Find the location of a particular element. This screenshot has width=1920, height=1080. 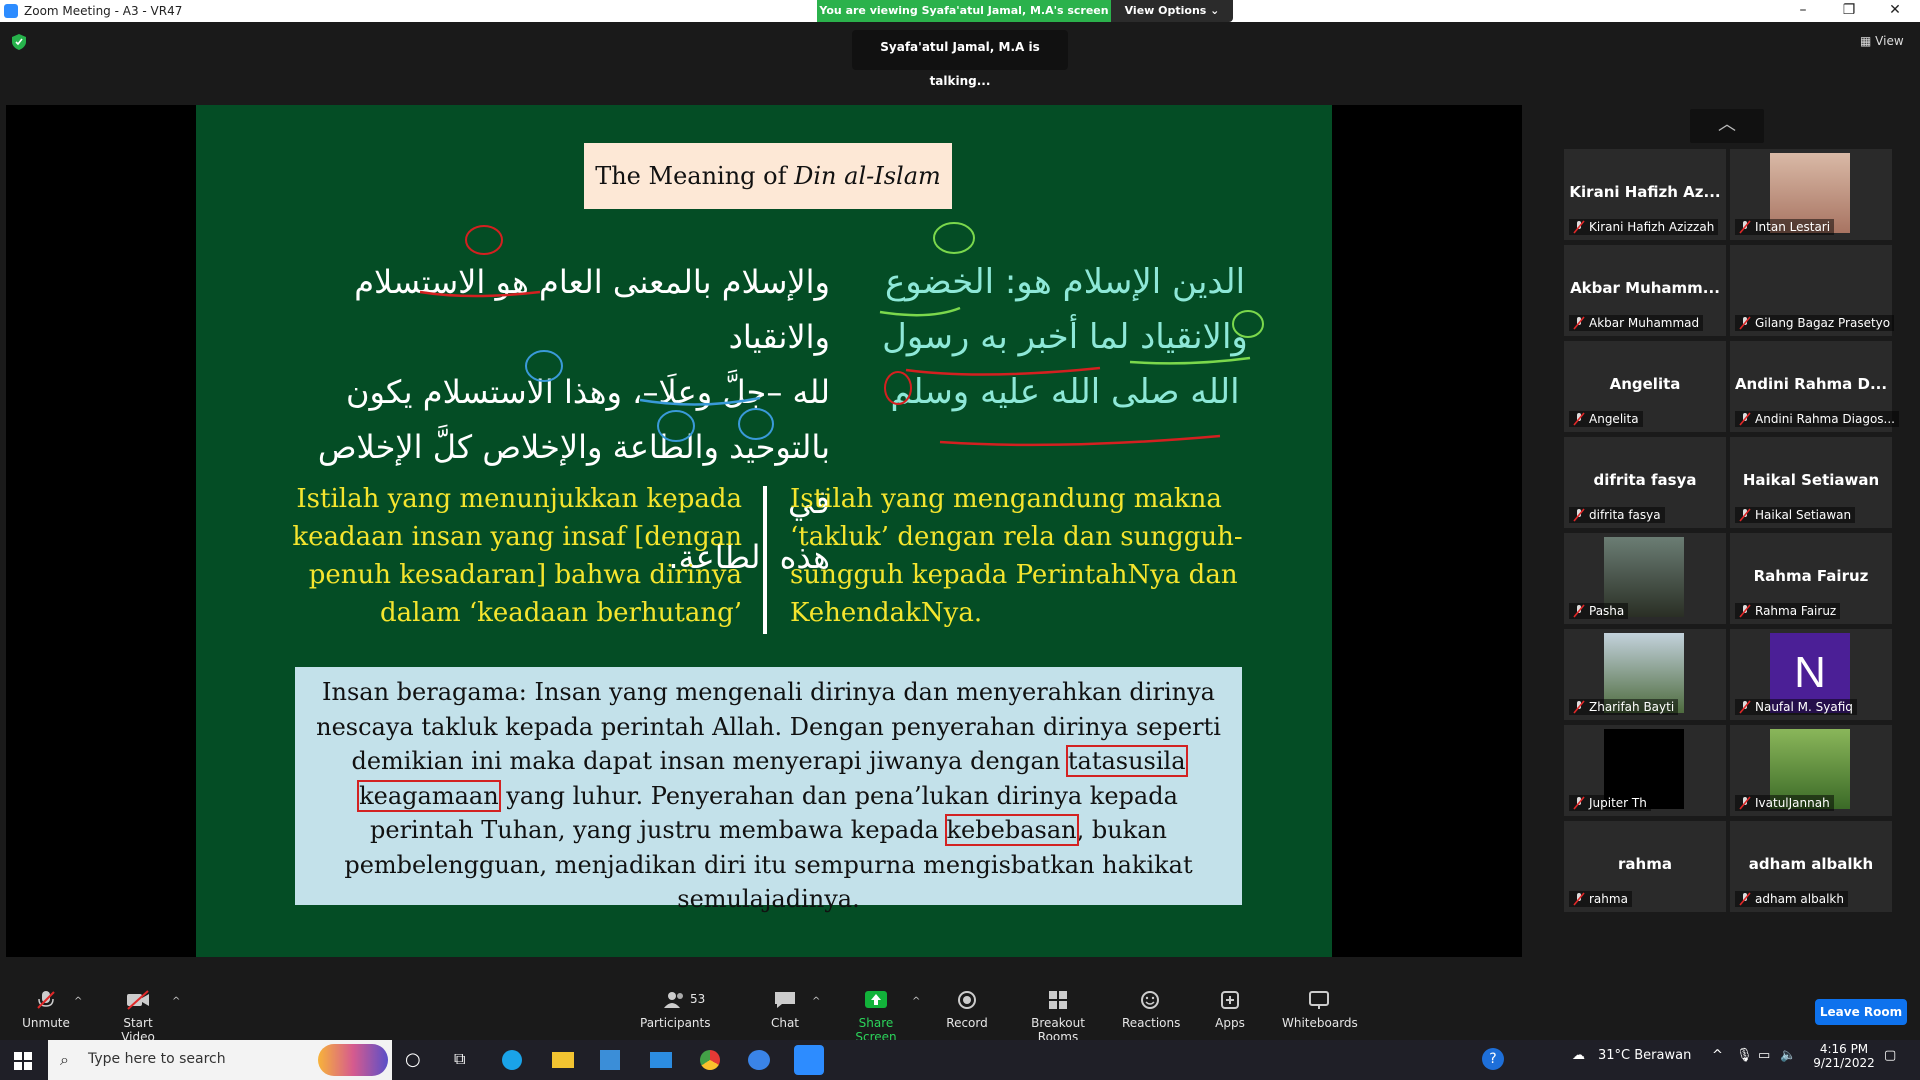

notifications-icon: ▢ is located at coordinates (1890, 1055).